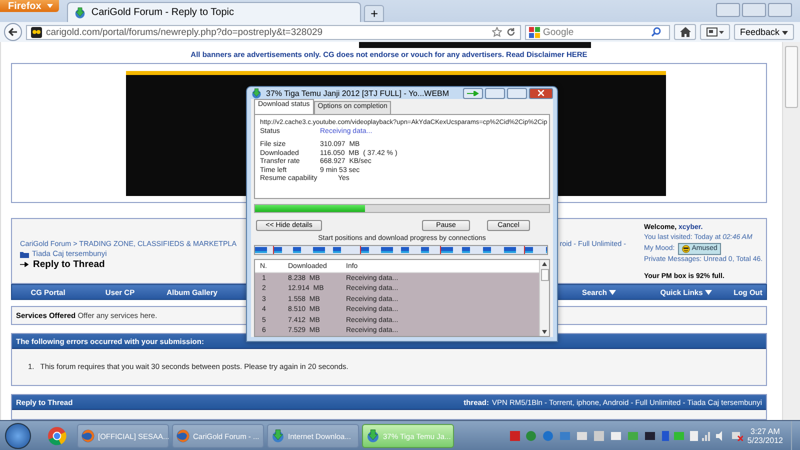 The image size is (800, 450). Describe the element at coordinates (686, 249) in the screenshot. I see `smiley-icon` at that location.